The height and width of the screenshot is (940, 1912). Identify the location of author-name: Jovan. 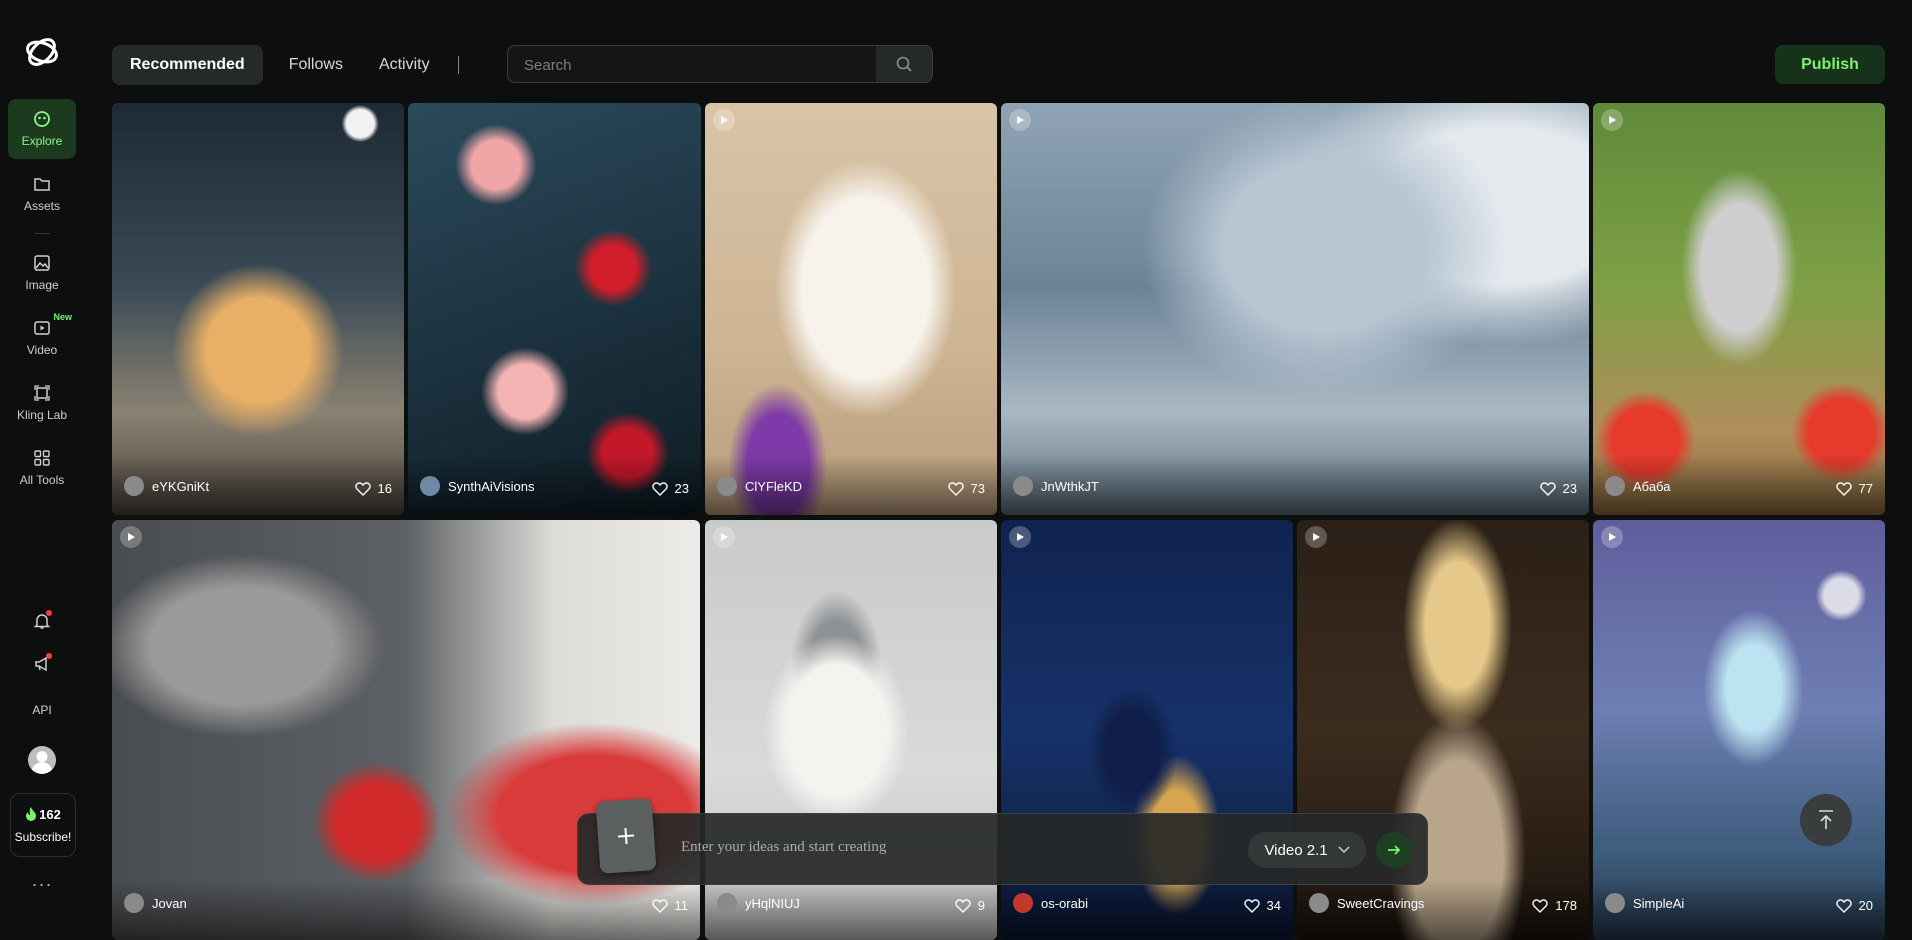
(169, 903).